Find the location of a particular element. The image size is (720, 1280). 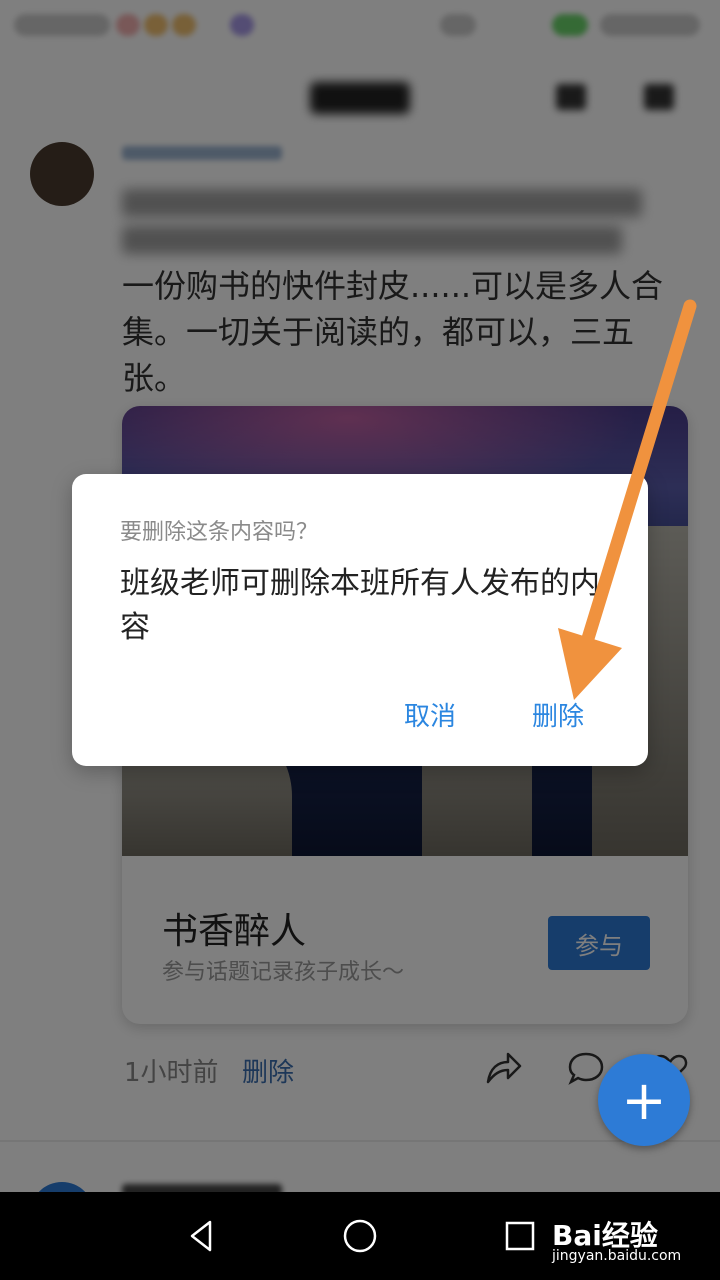

back-icon is located at coordinates (202, 1236).